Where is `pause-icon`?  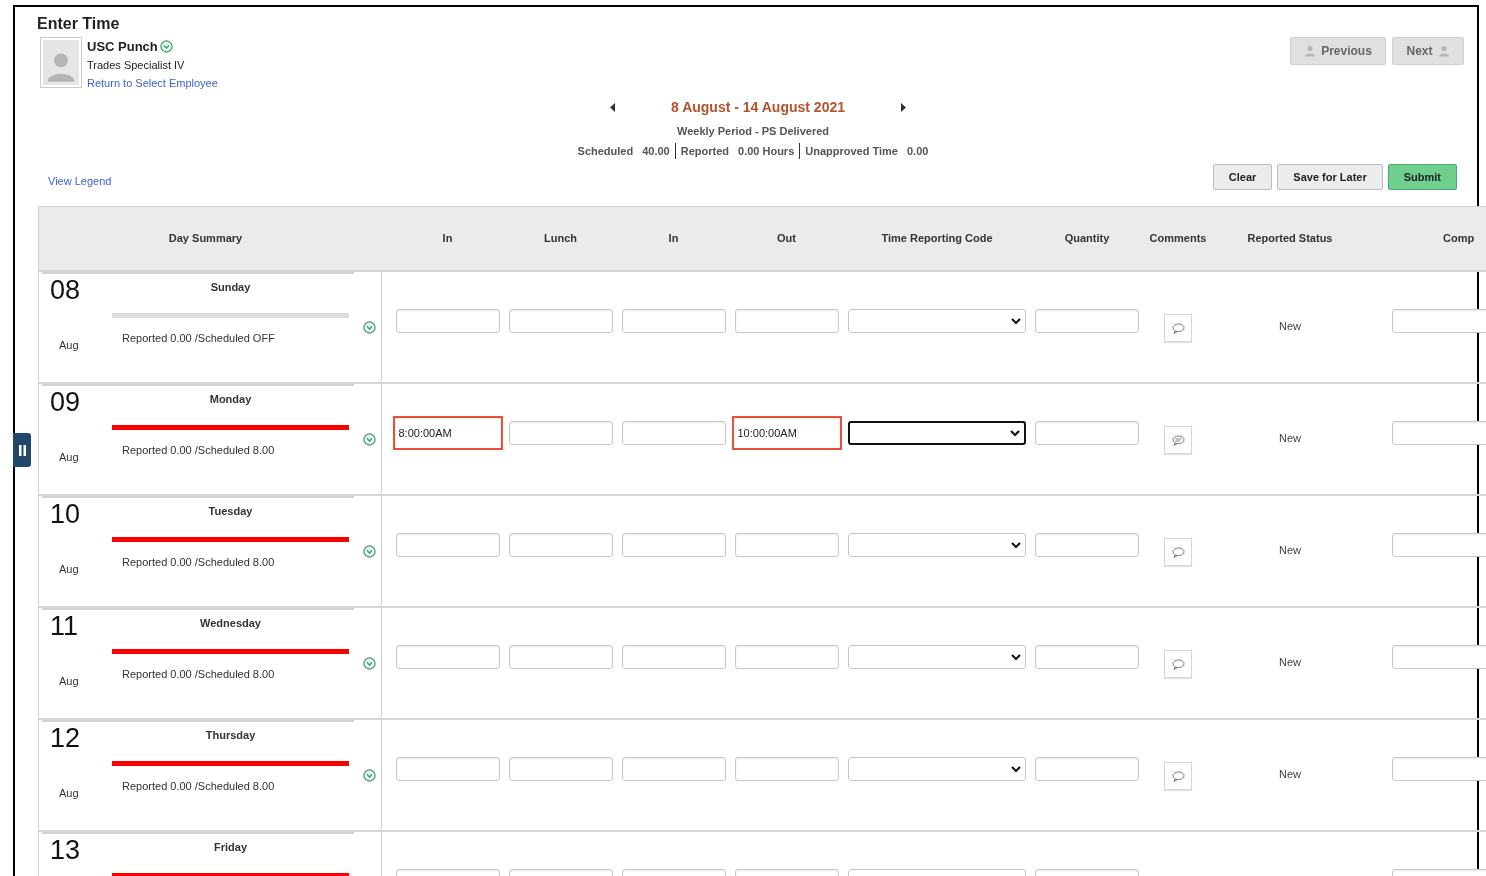
pause-icon is located at coordinates (22, 450).